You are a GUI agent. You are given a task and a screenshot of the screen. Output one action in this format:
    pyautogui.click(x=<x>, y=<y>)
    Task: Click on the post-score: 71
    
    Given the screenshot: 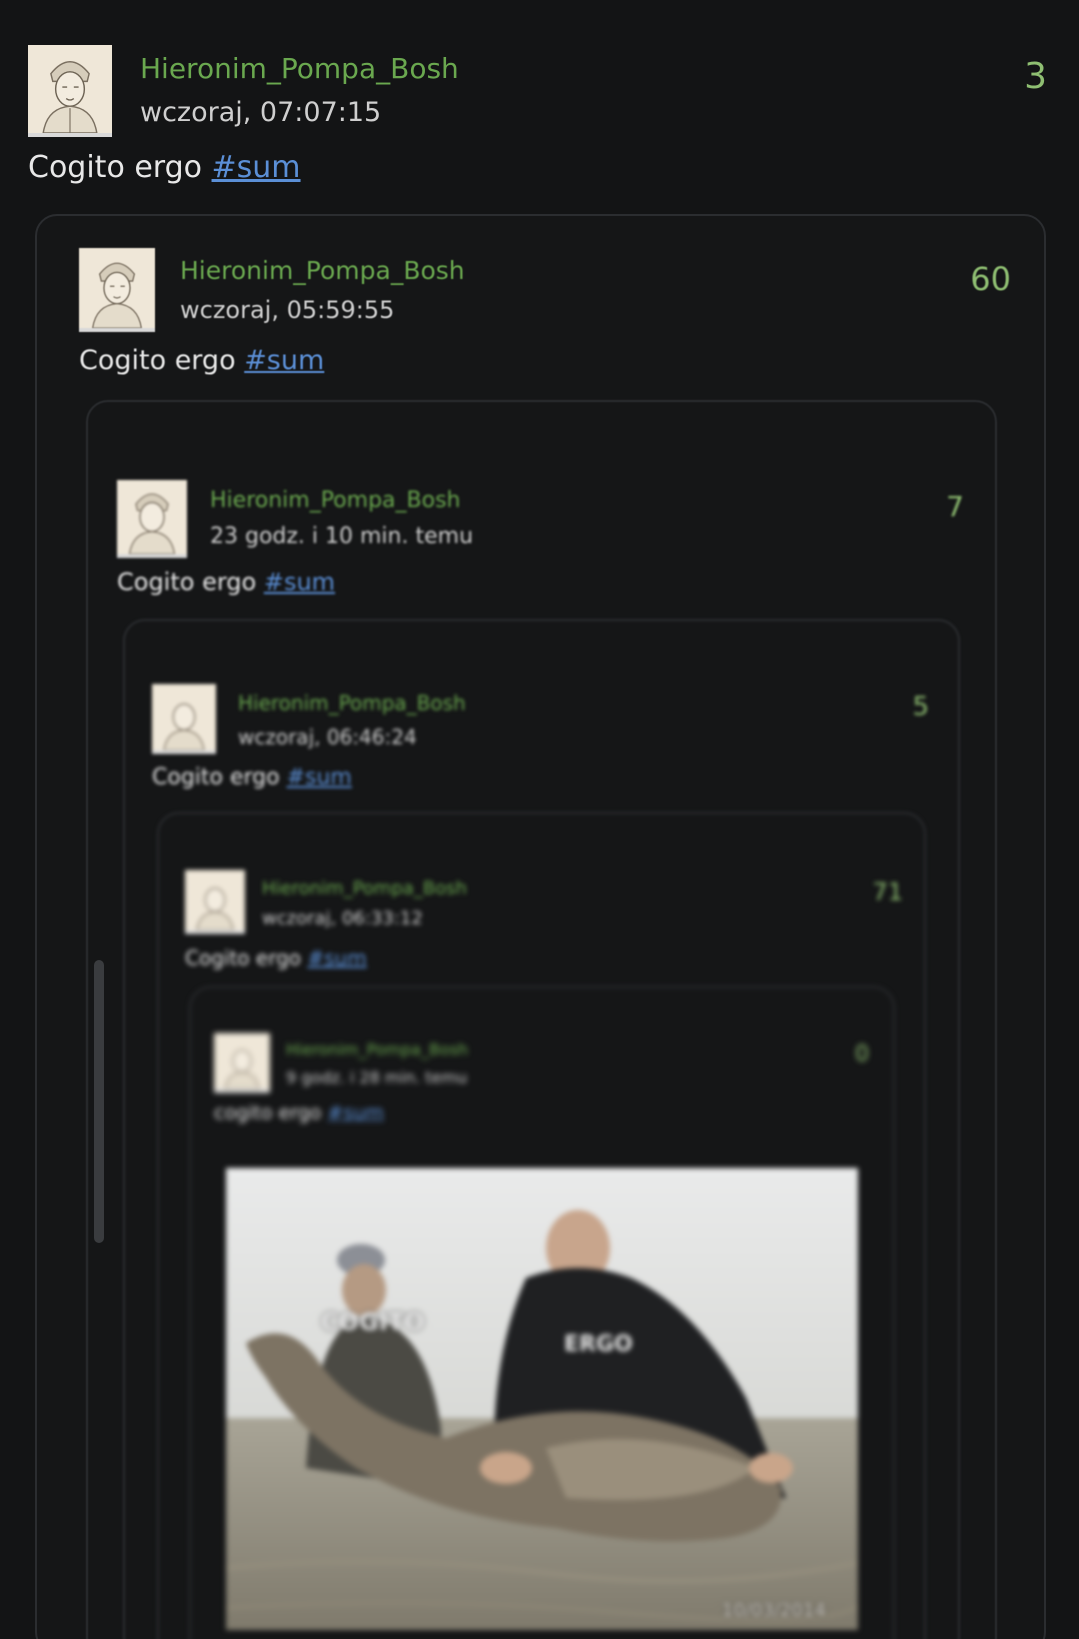 What is the action you would take?
    pyautogui.click(x=887, y=892)
    